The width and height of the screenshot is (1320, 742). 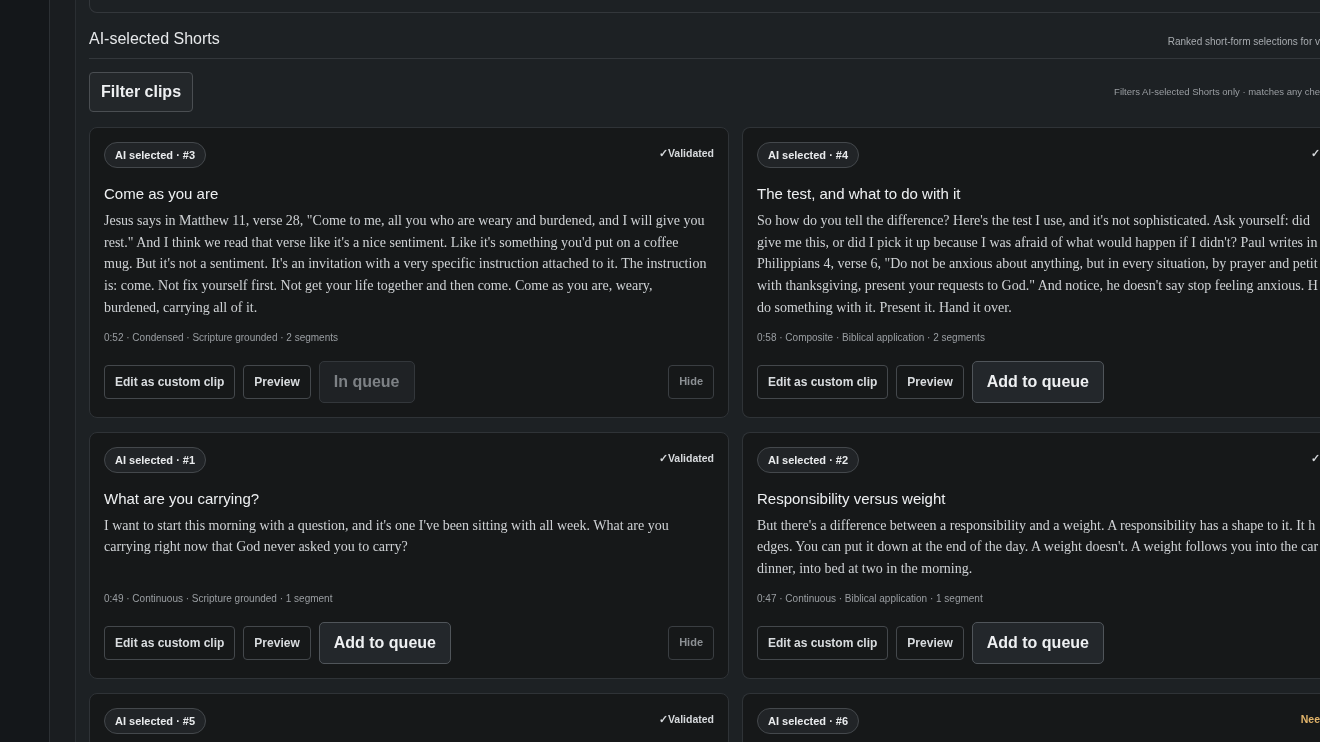 What do you see at coordinates (871, 337) in the screenshot?
I see `clip-meta: 0:58 · Composite · Biblical application · 2 segments` at bounding box center [871, 337].